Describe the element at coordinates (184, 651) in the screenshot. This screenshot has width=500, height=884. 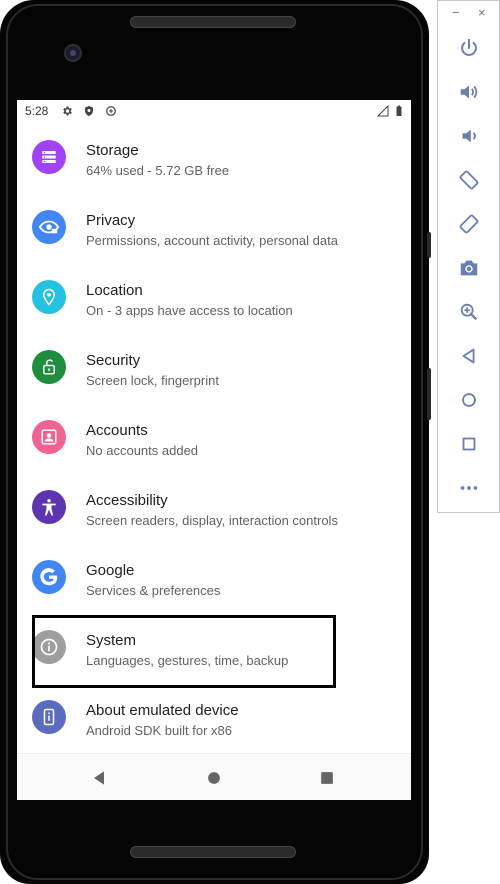
I see `selection-highlight` at that location.